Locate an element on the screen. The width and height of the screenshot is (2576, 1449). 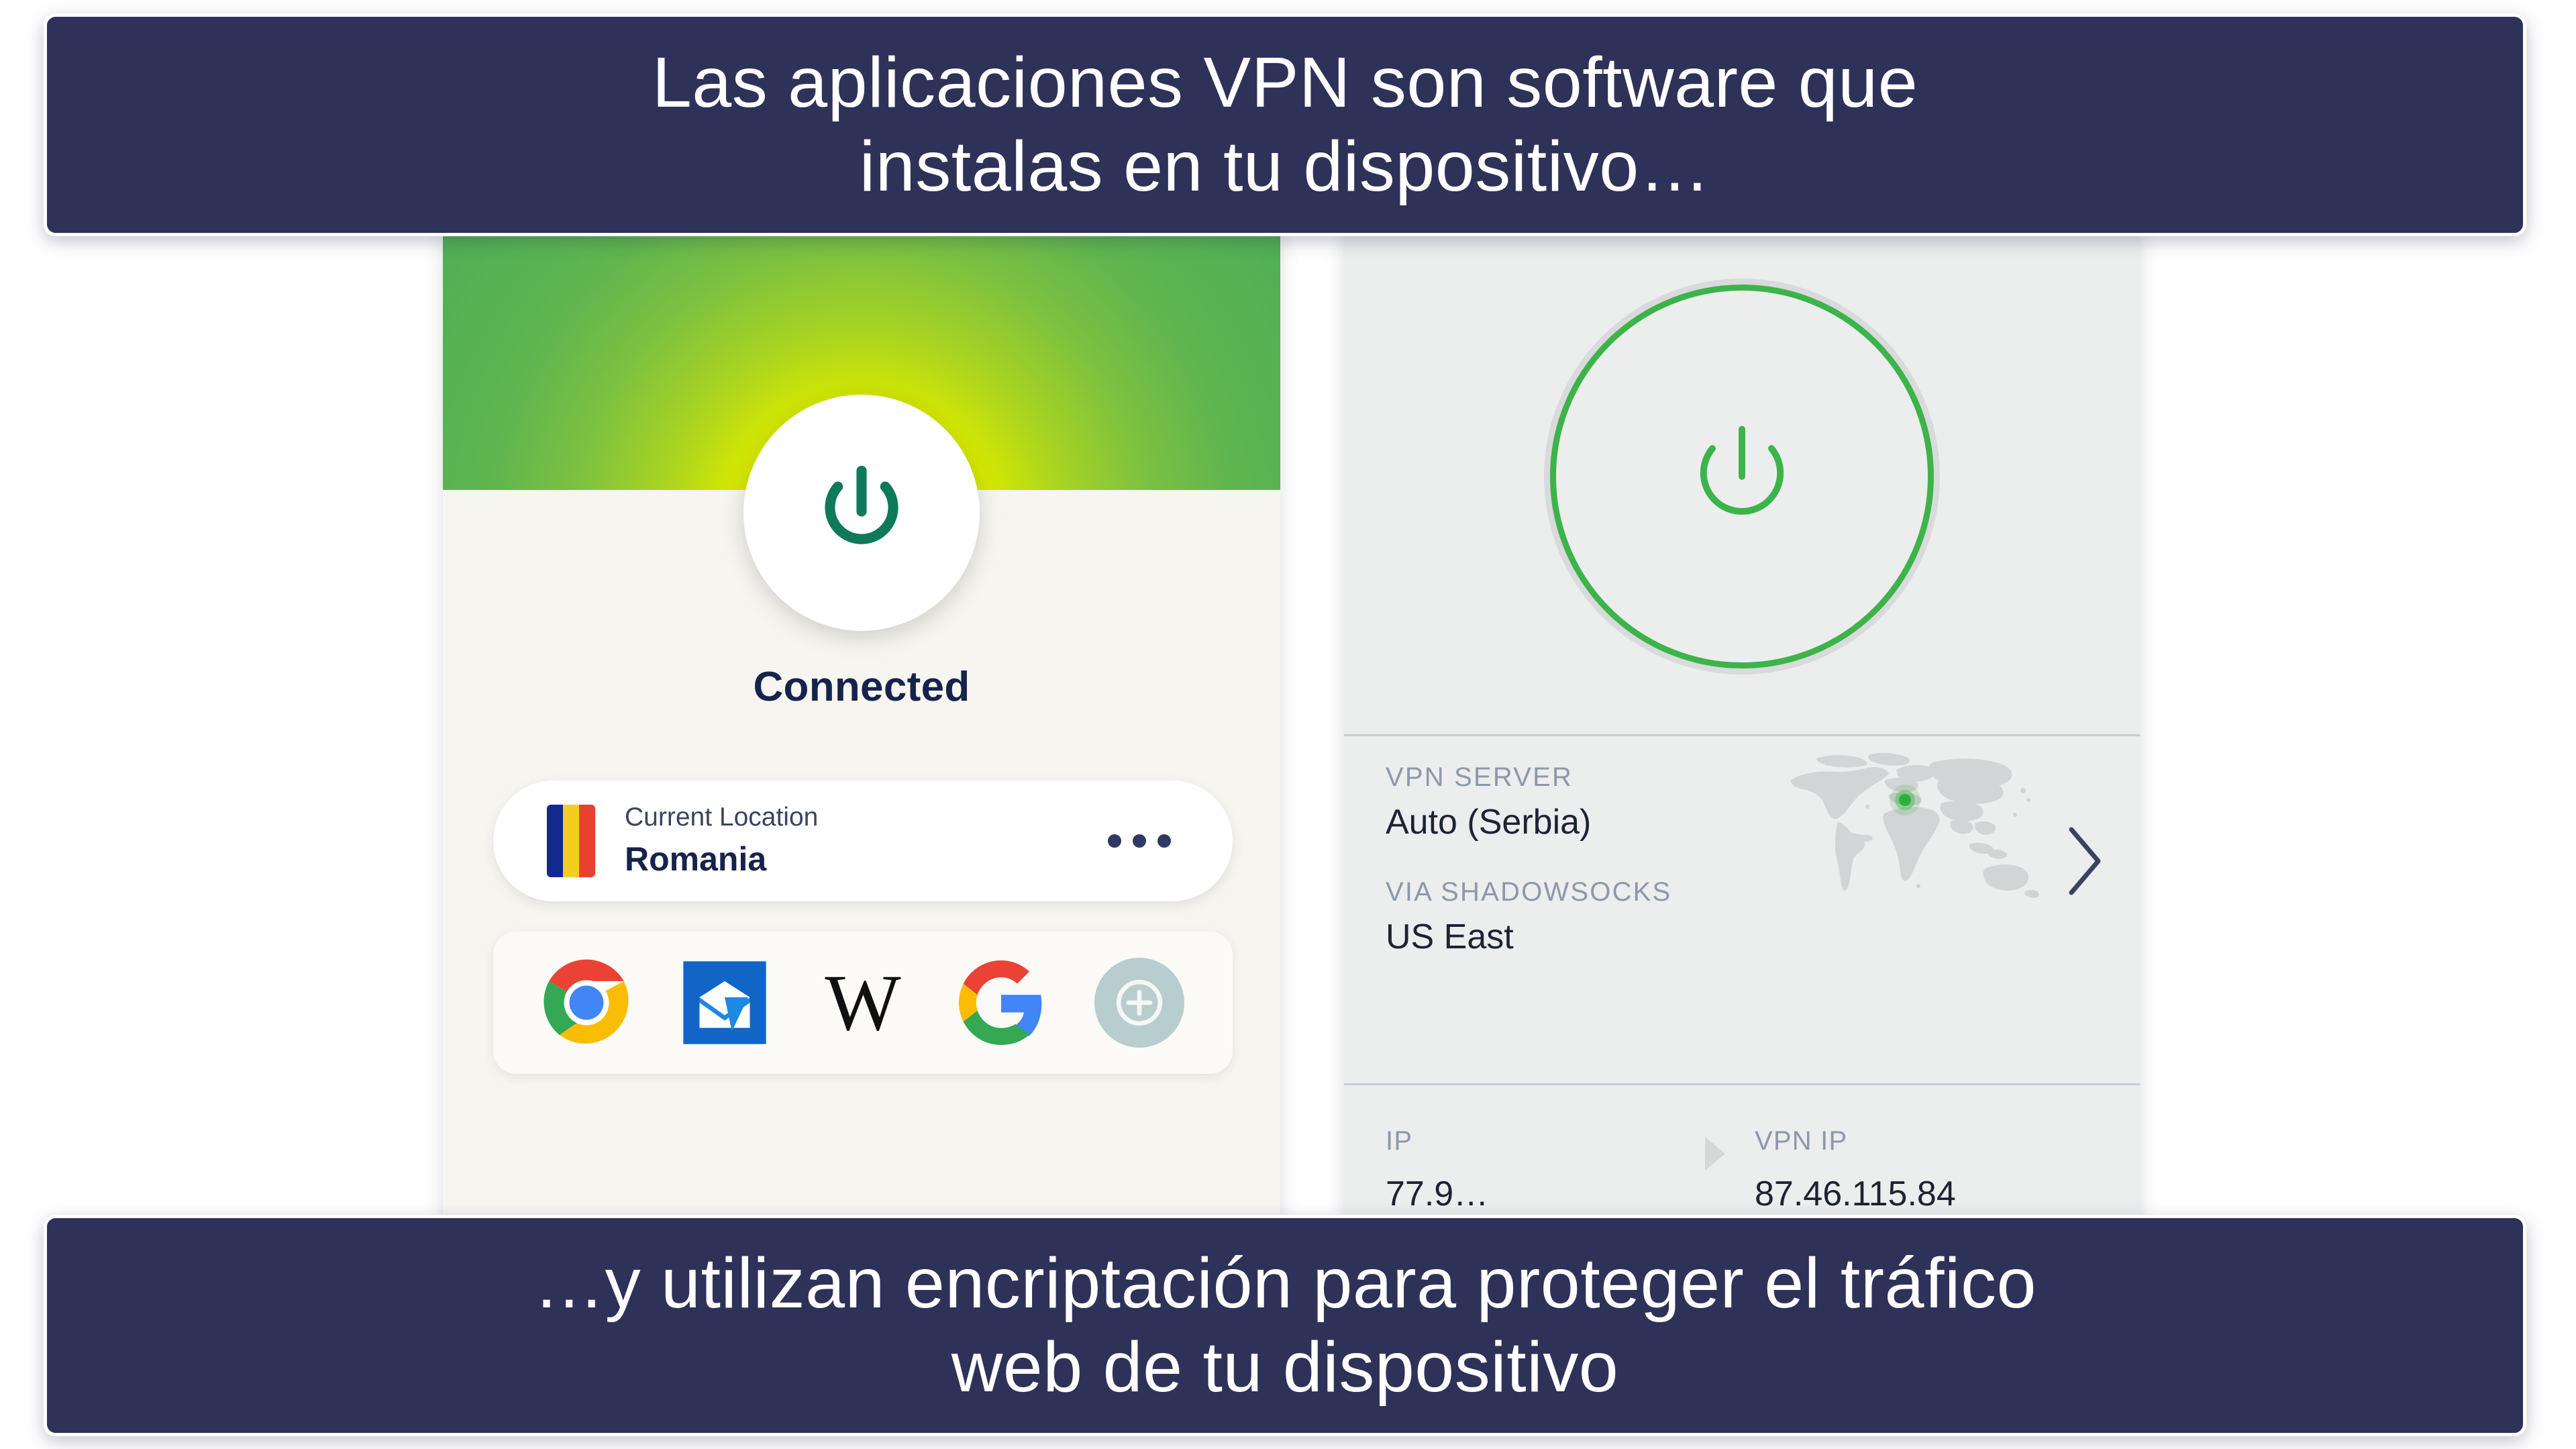
ip-info-row: IP 77.9… VPN IP 87.46.115.84 is located at coordinates (1741, 1170).